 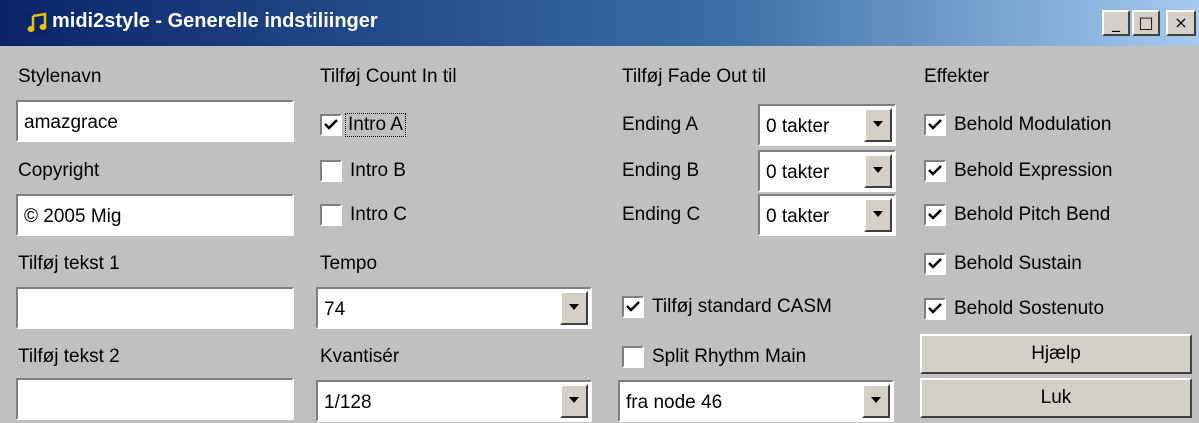 I want to click on casm-label: Tilføj standard CASM, so click(x=742, y=307).